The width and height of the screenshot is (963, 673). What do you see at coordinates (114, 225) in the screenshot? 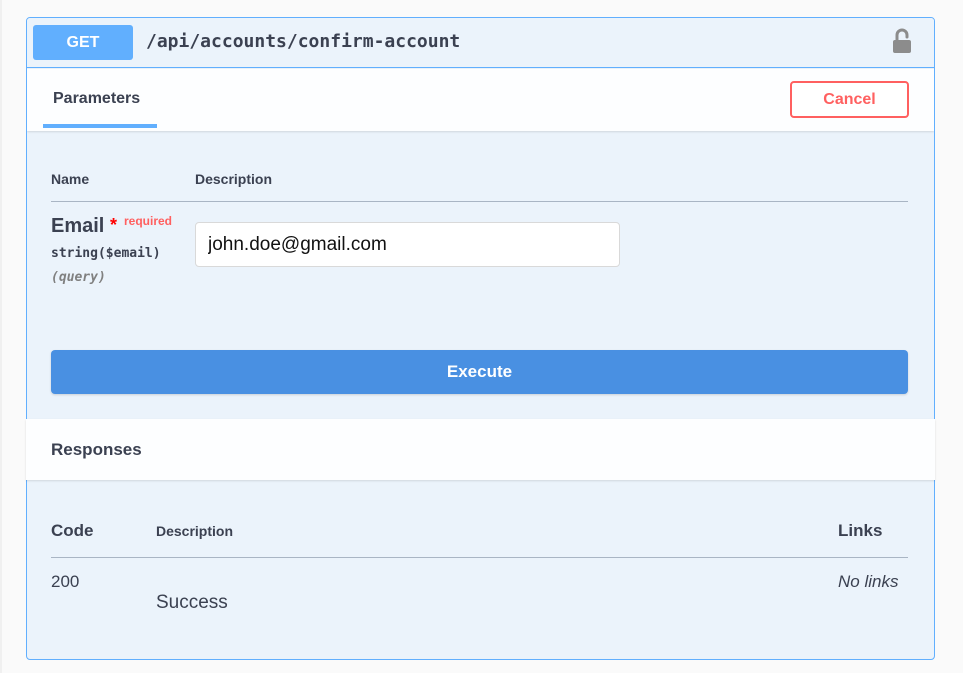
I see `required-asterisk: *` at bounding box center [114, 225].